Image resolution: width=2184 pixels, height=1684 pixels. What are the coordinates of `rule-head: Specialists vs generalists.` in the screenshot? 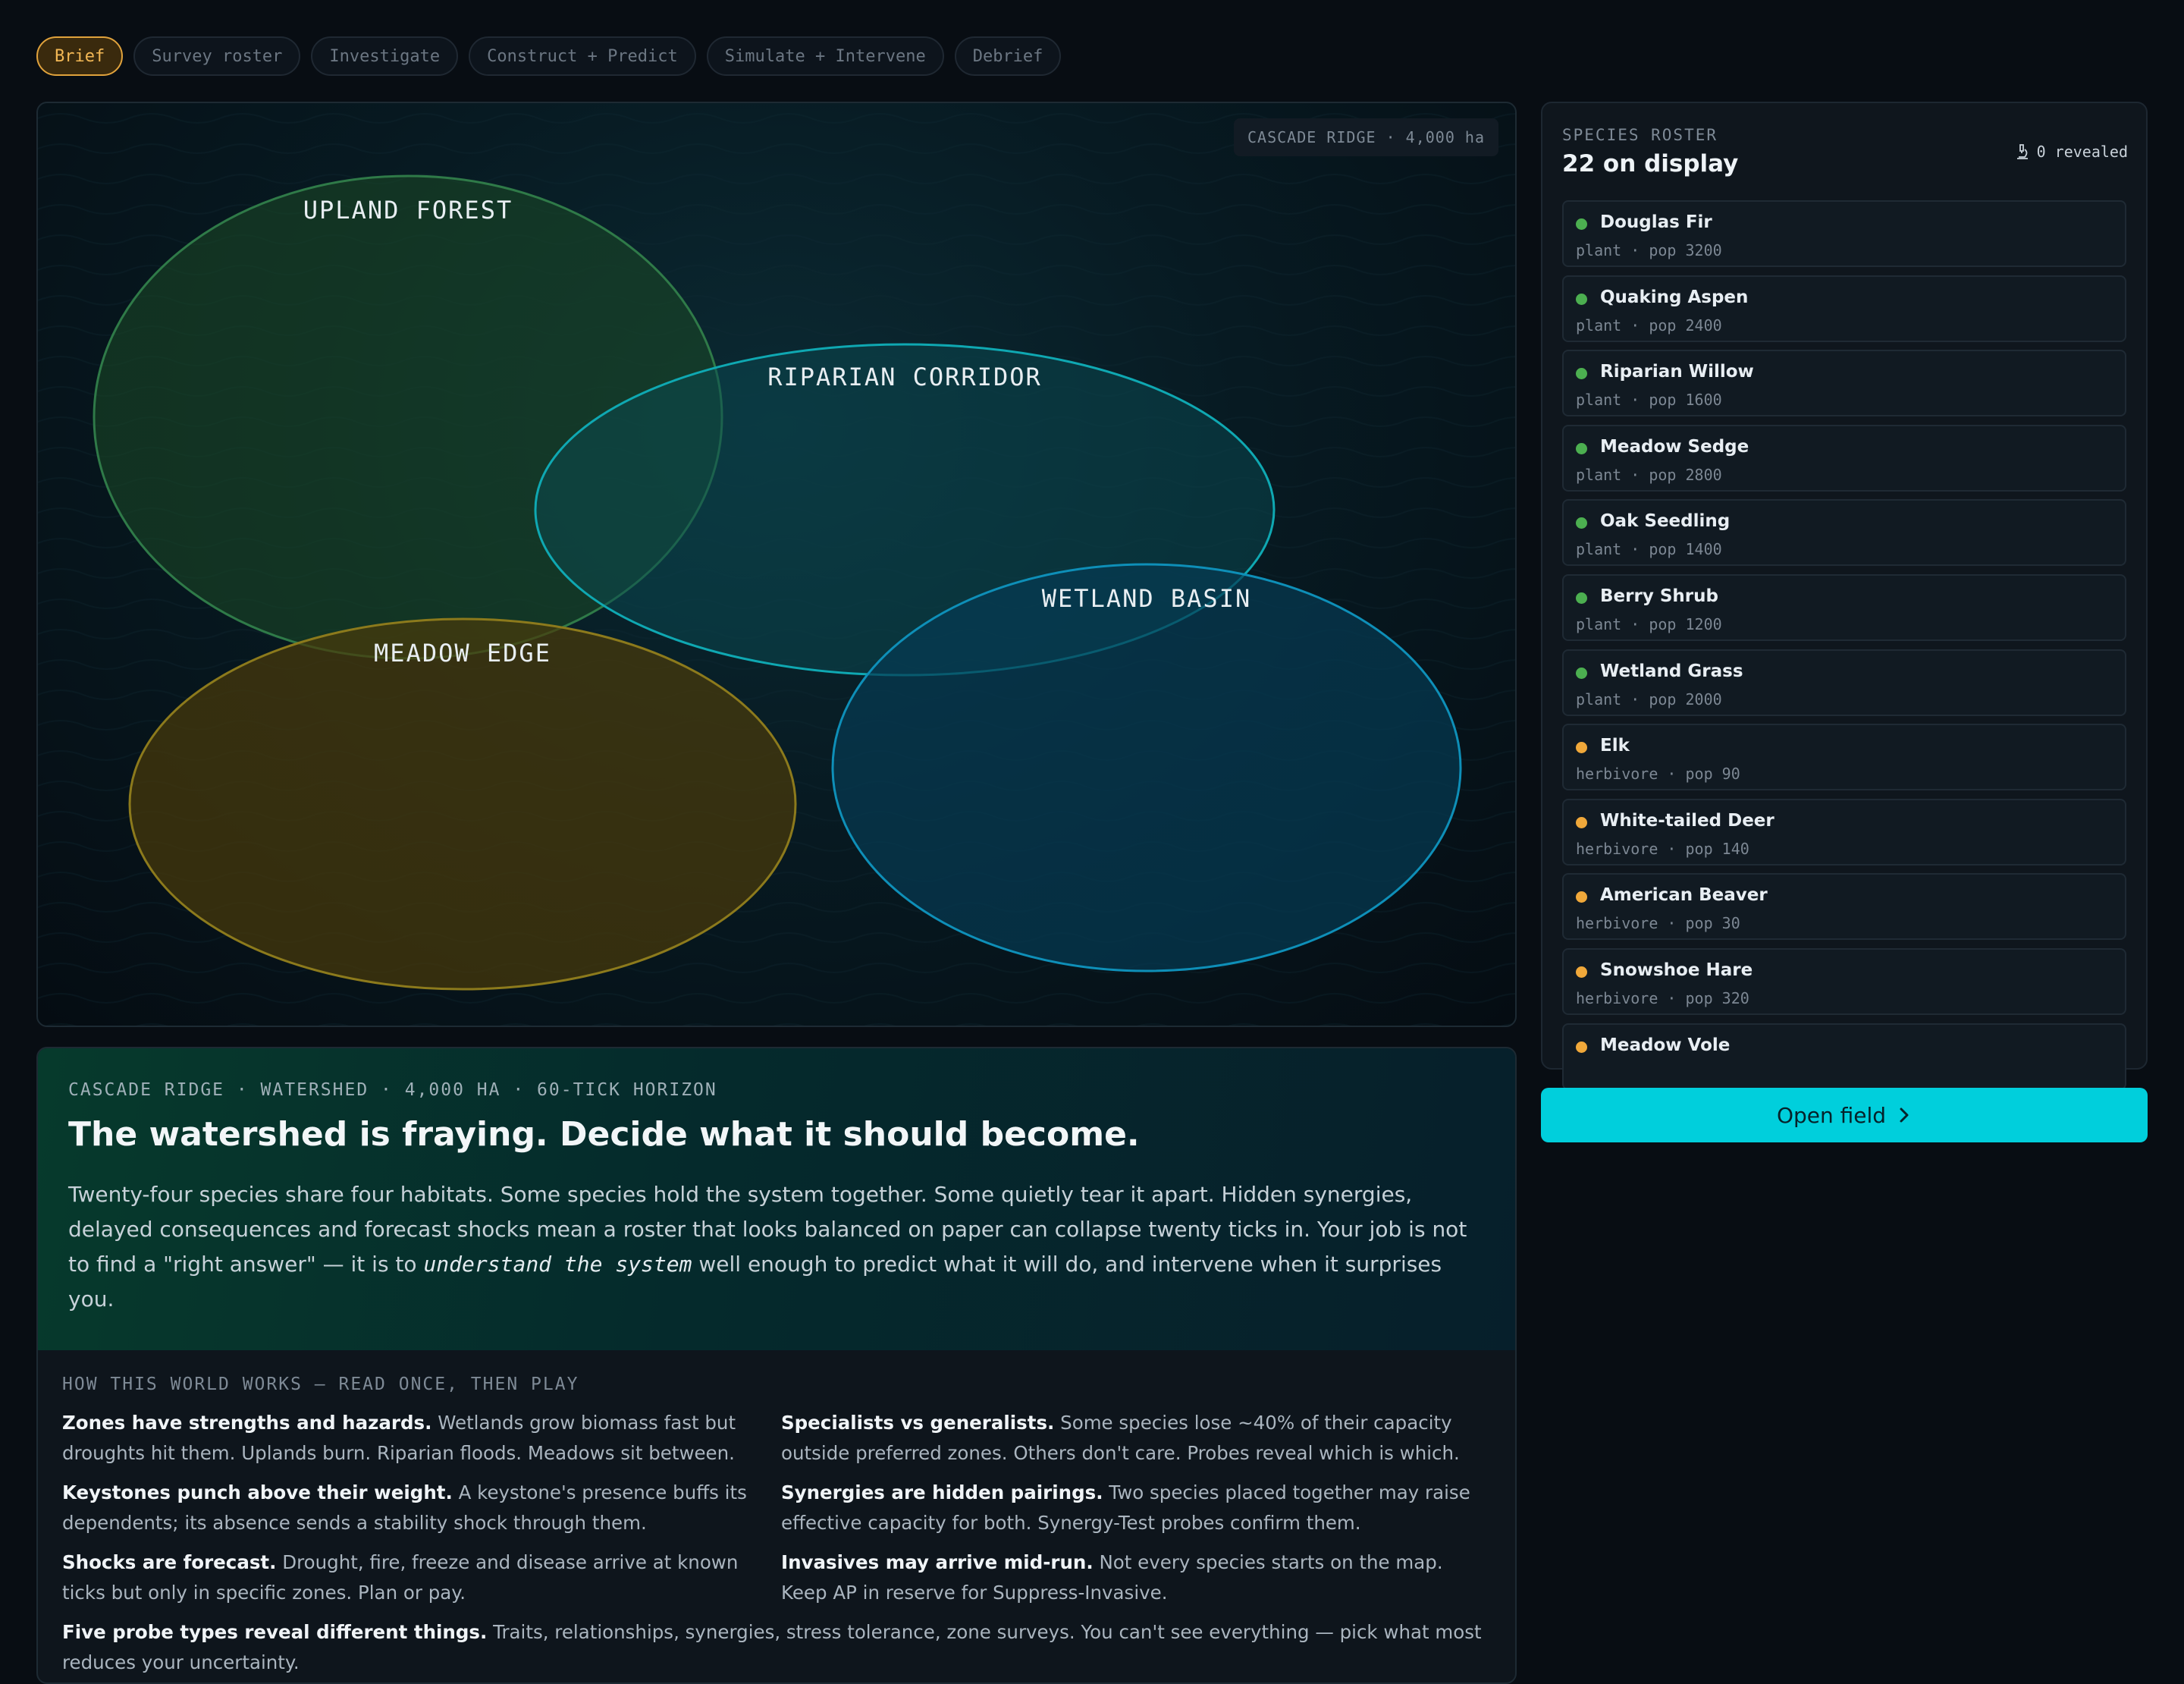 It's located at (918, 1423).